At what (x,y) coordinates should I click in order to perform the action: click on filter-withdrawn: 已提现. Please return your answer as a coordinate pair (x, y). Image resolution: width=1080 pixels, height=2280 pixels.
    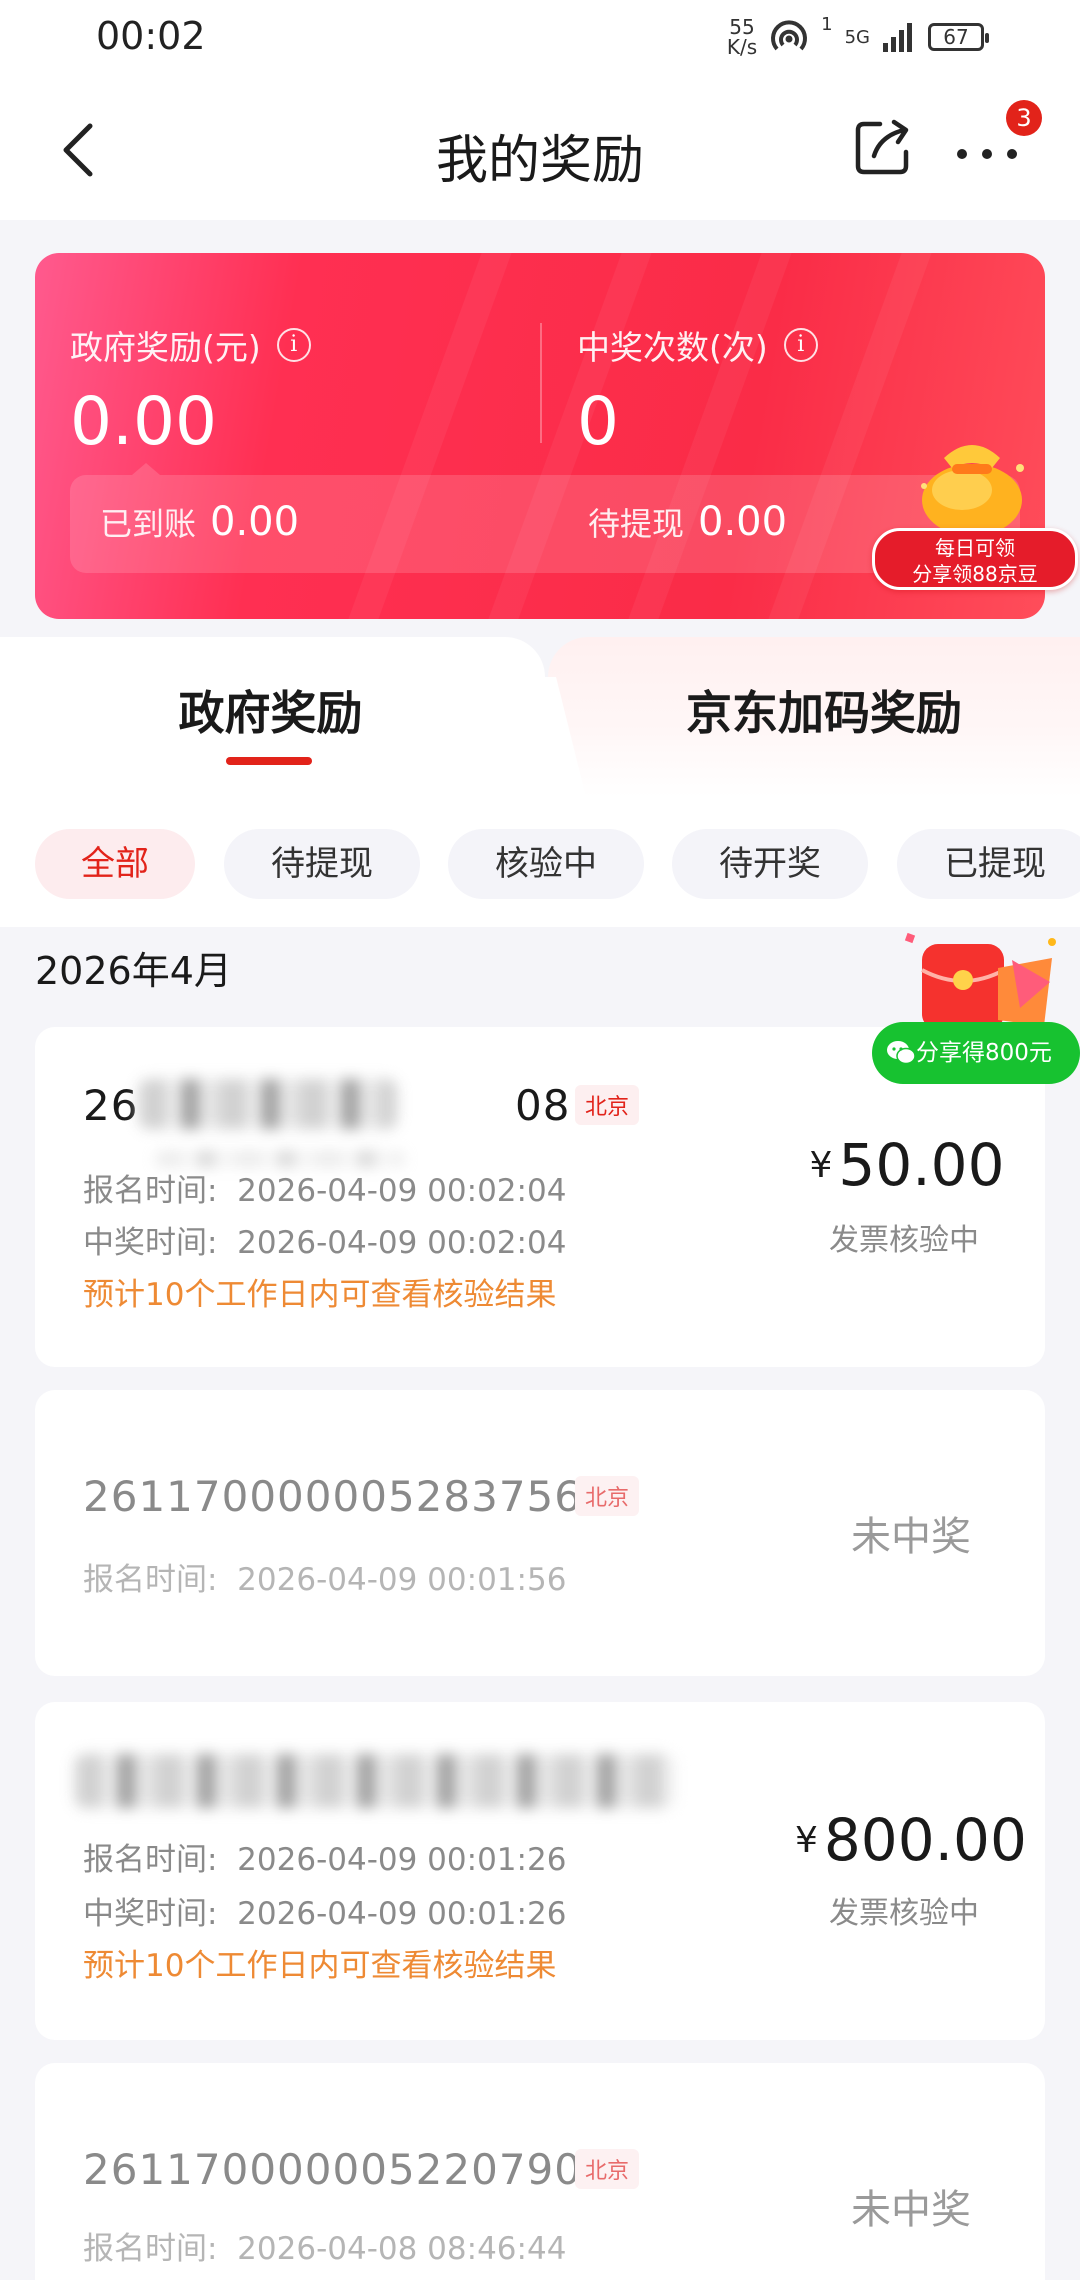
    Looking at the image, I should click on (988, 864).